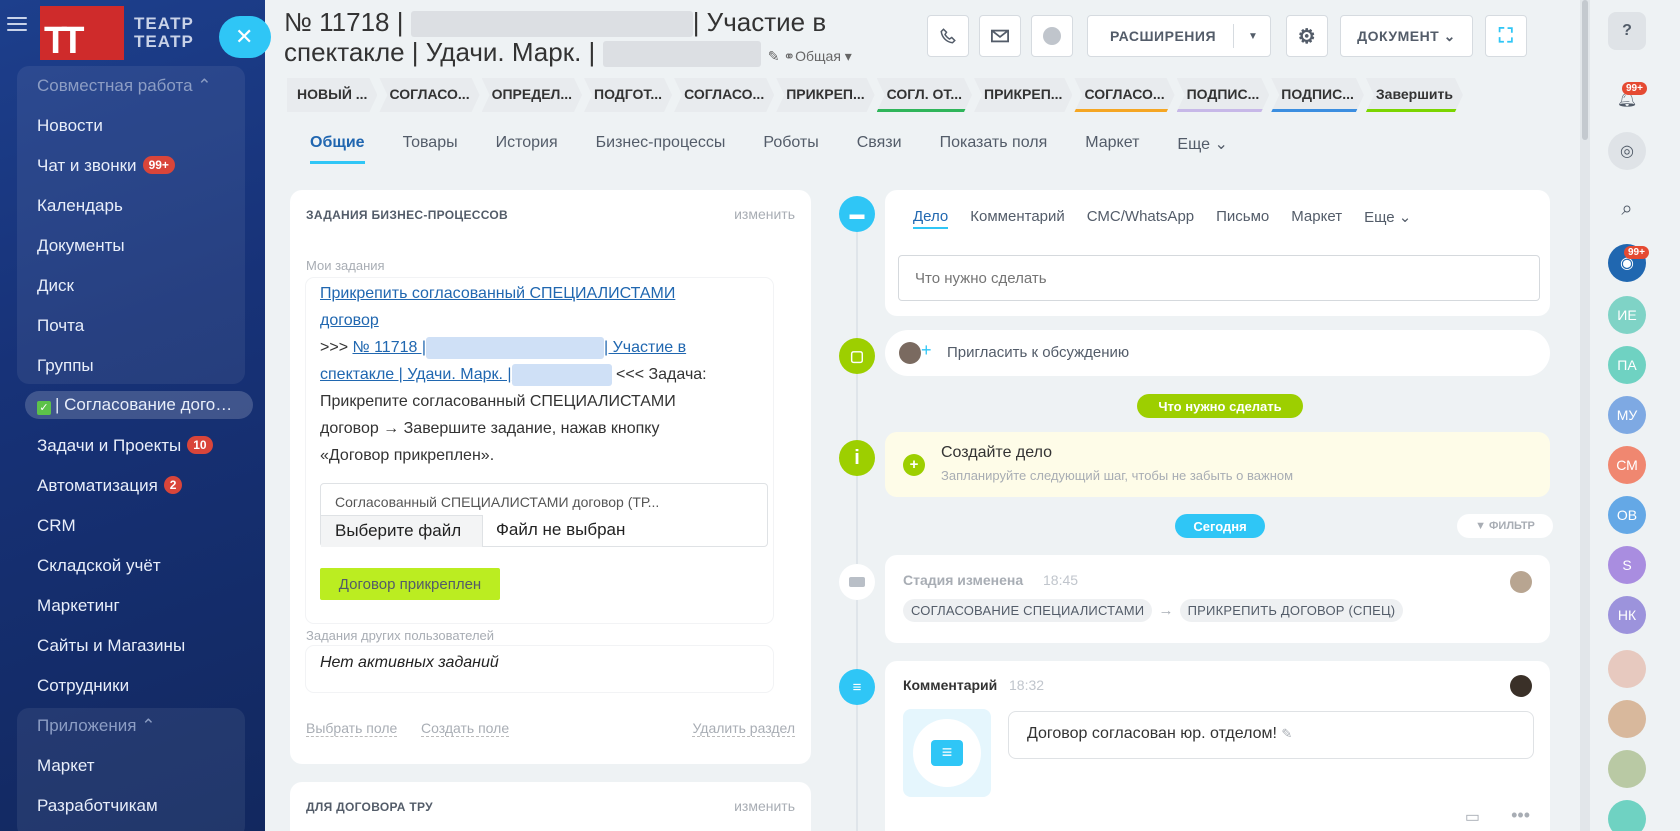 The height and width of the screenshot is (831, 1680). I want to click on email-button, so click(1000, 36).